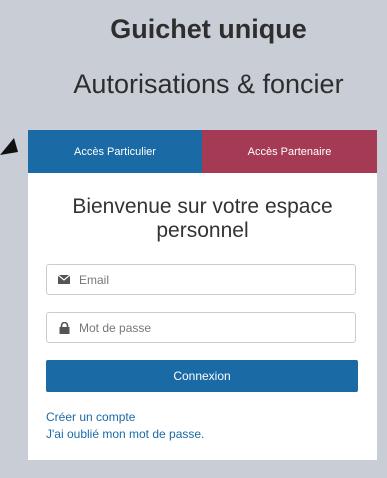  I want to click on pointer-arrow-icon, so click(9, 146).